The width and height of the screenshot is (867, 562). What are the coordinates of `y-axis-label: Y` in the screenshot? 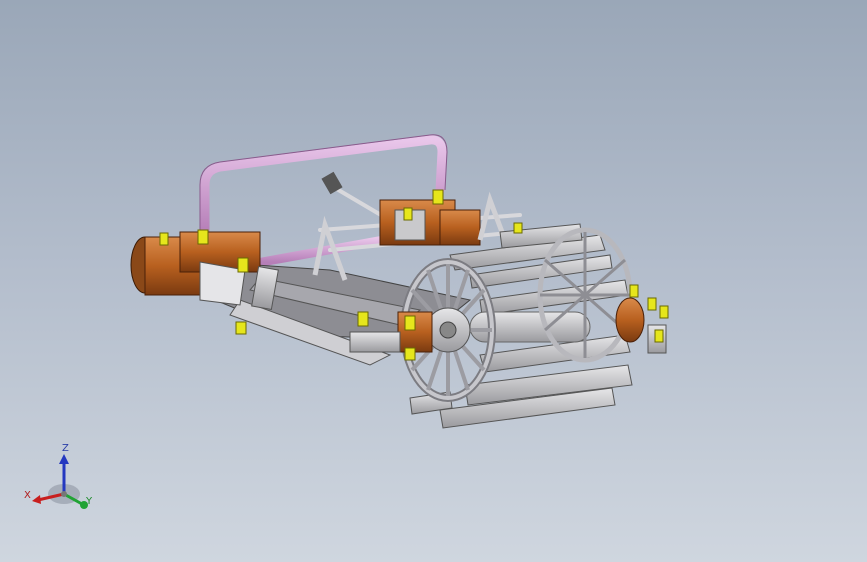 It's located at (89, 501).